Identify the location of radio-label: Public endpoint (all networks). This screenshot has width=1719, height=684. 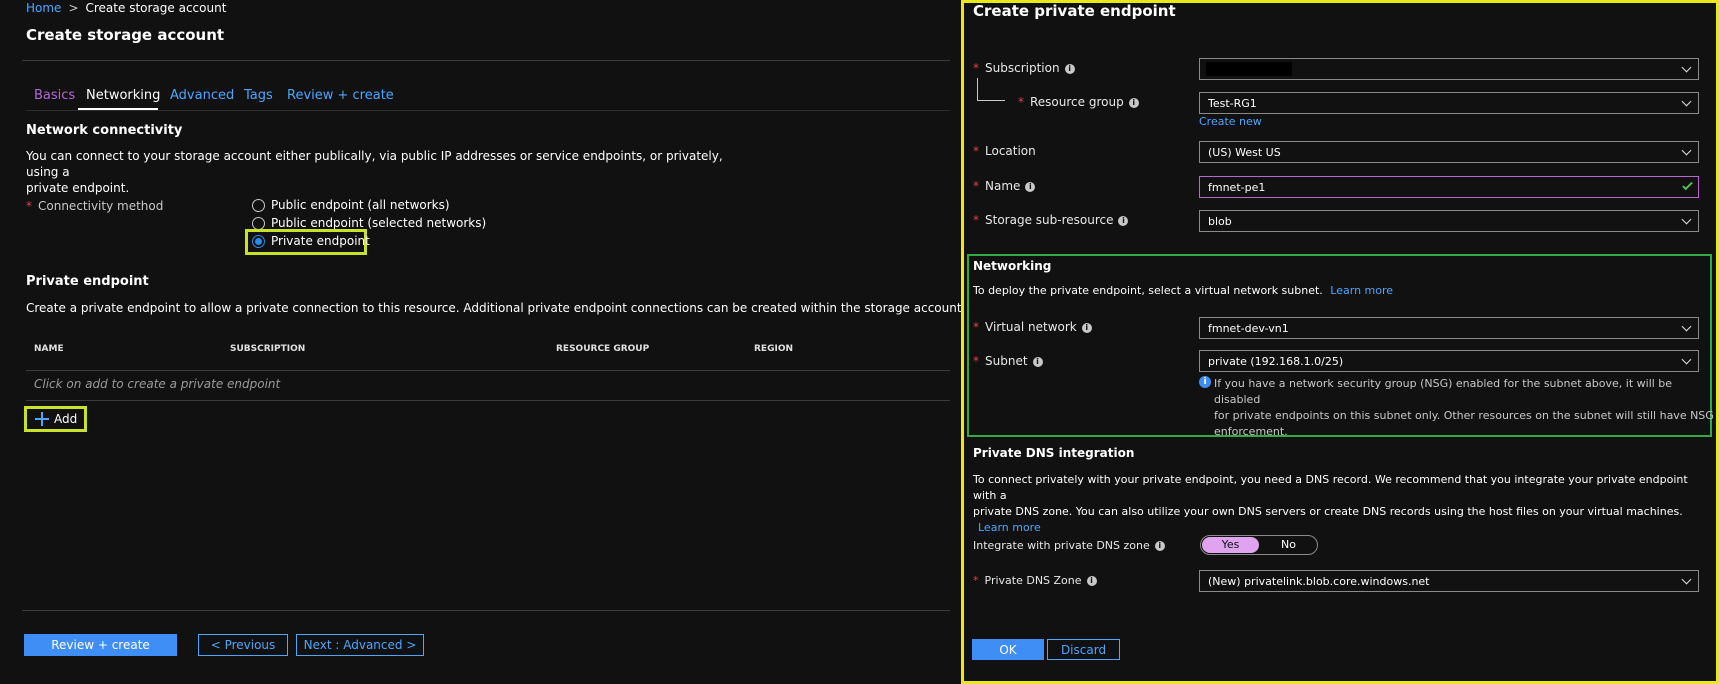
(360, 205).